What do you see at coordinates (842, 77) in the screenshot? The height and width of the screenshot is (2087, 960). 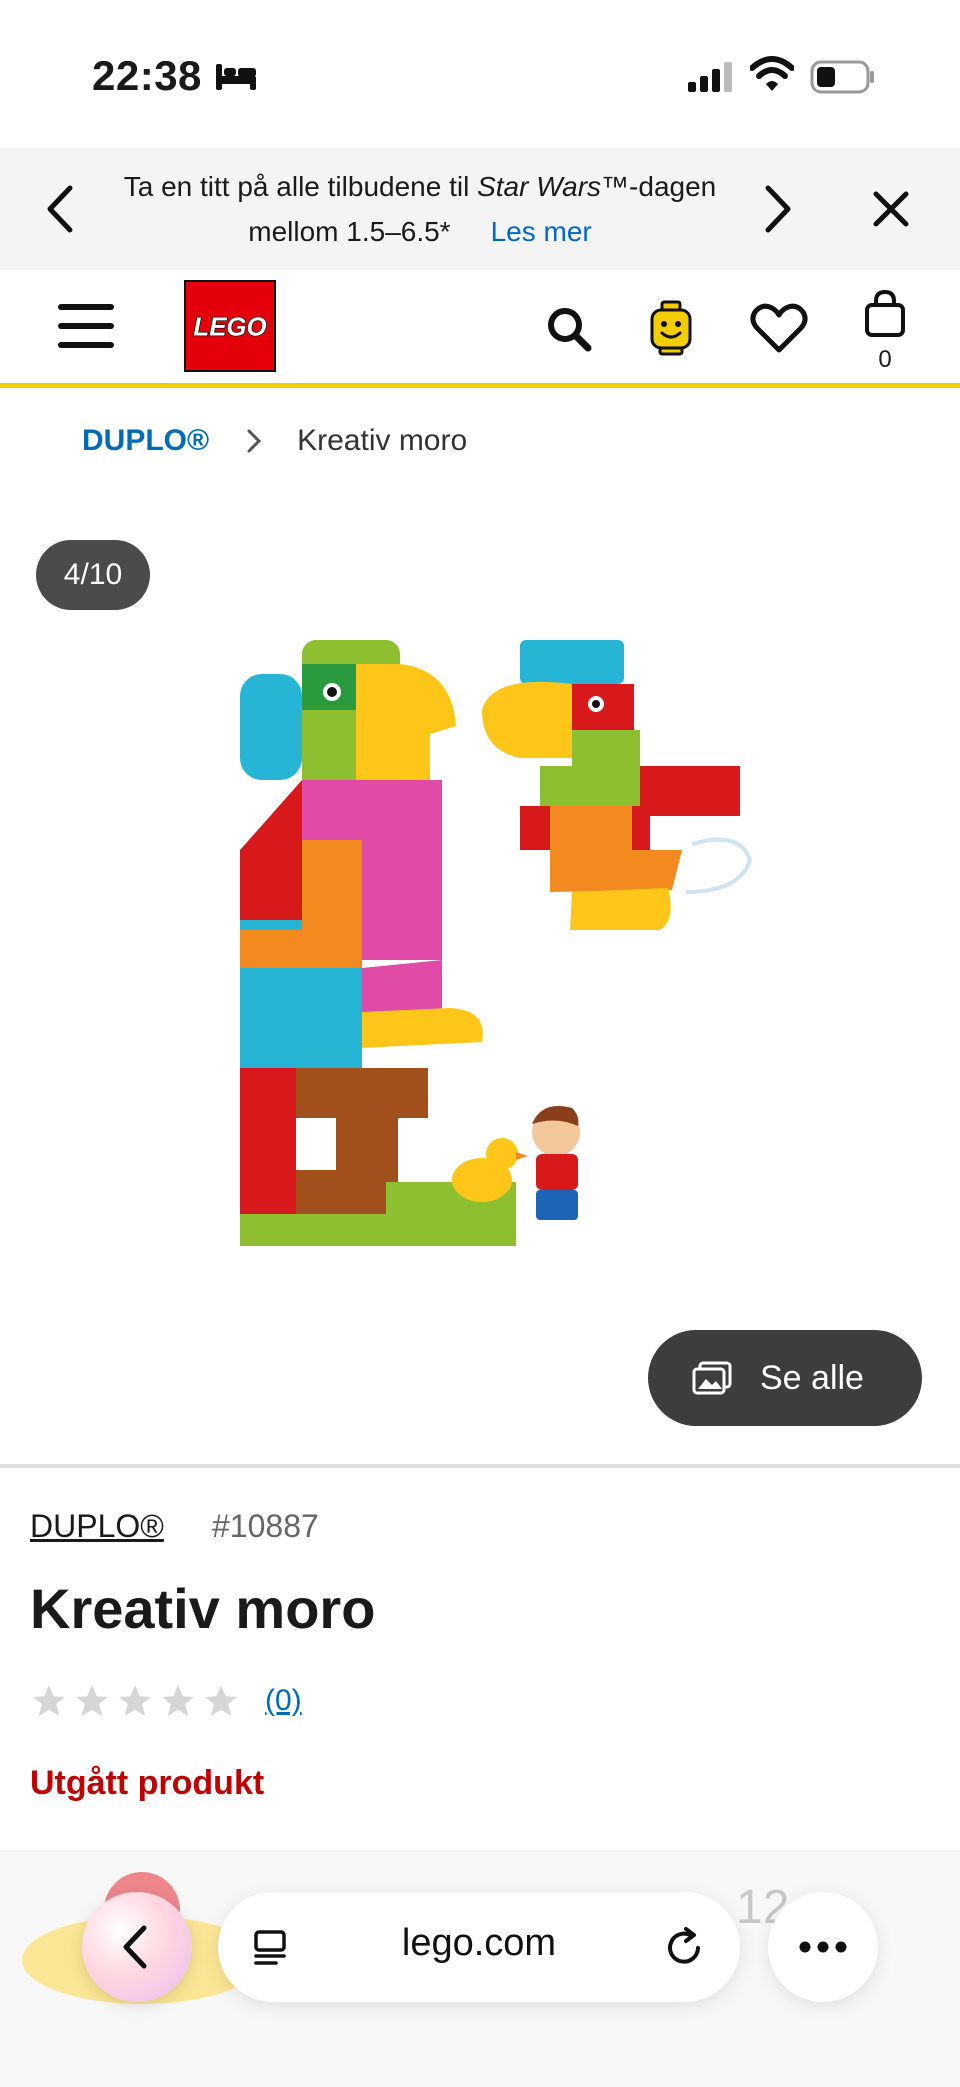 I see `battery-icon` at bounding box center [842, 77].